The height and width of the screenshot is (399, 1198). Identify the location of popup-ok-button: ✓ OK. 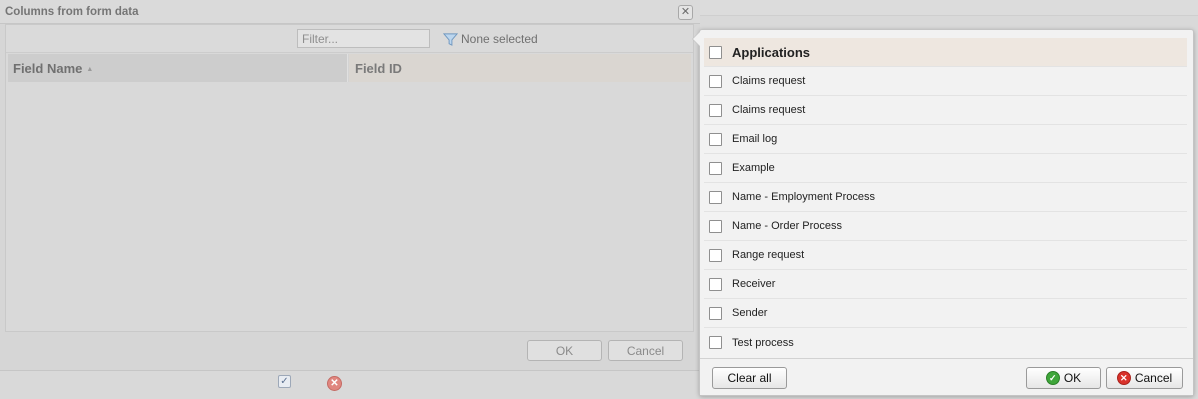
(1063, 378).